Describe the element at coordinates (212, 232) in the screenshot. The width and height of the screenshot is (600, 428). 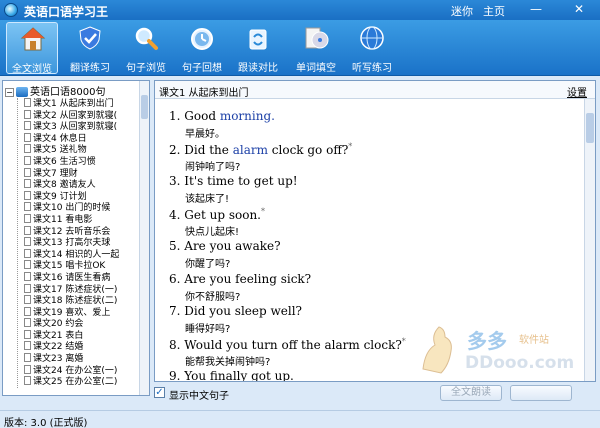
I see `sentence-chinese: 快点儿起床!` at that location.